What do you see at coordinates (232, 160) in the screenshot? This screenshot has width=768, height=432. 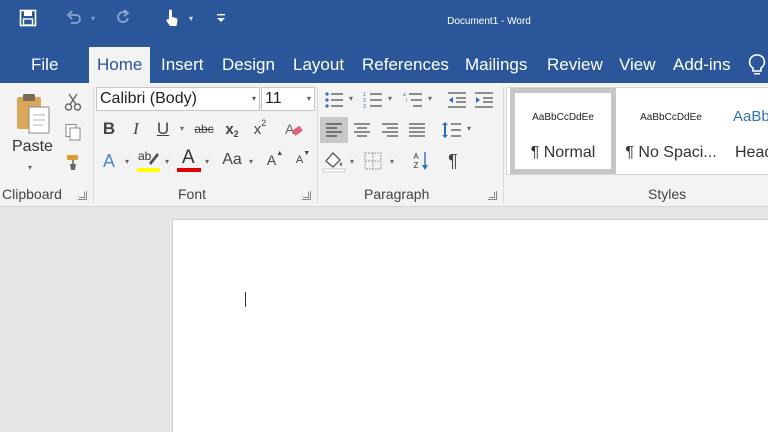 I see `change-case-button: Aa` at bounding box center [232, 160].